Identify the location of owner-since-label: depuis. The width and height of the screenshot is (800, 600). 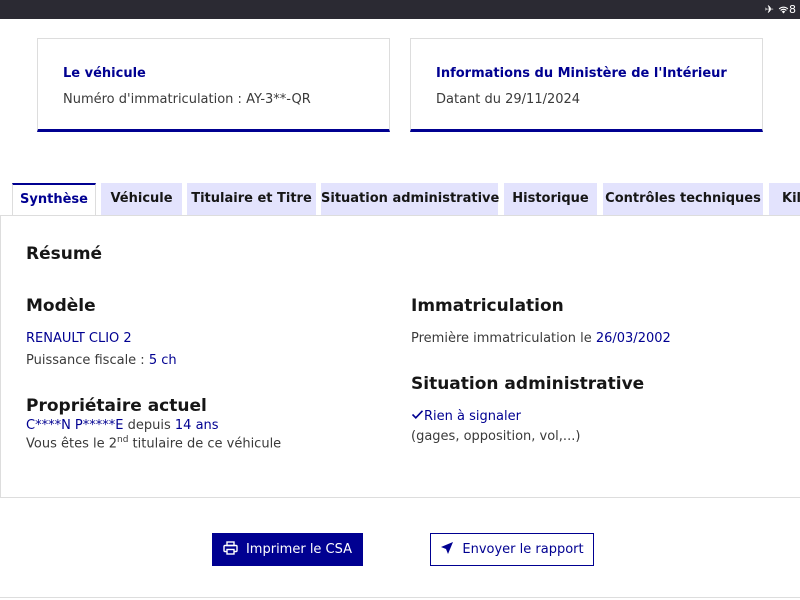
(149, 425).